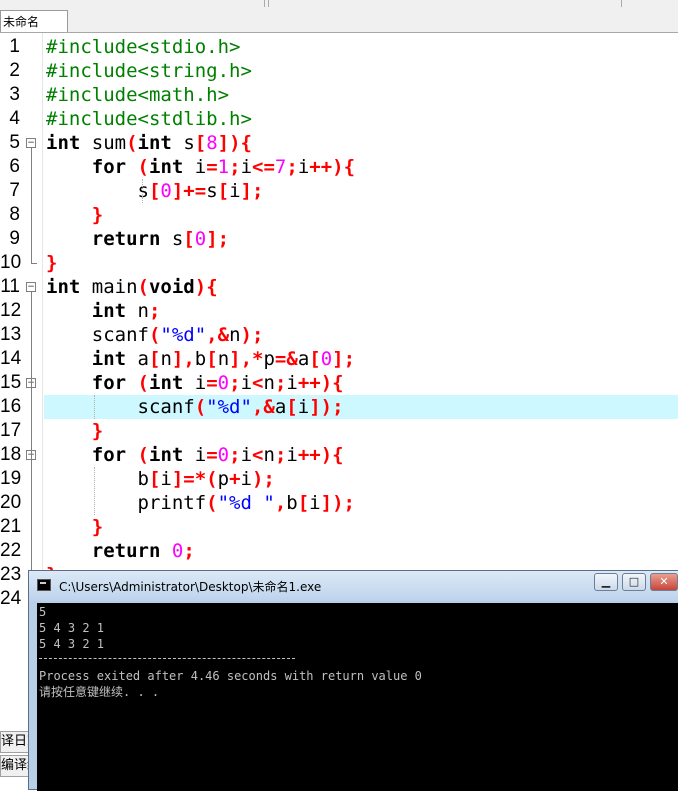 The image size is (678, 791). Describe the element at coordinates (195, 407) in the screenshot. I see `code-line: scanf("%d",&a[i]);` at that location.